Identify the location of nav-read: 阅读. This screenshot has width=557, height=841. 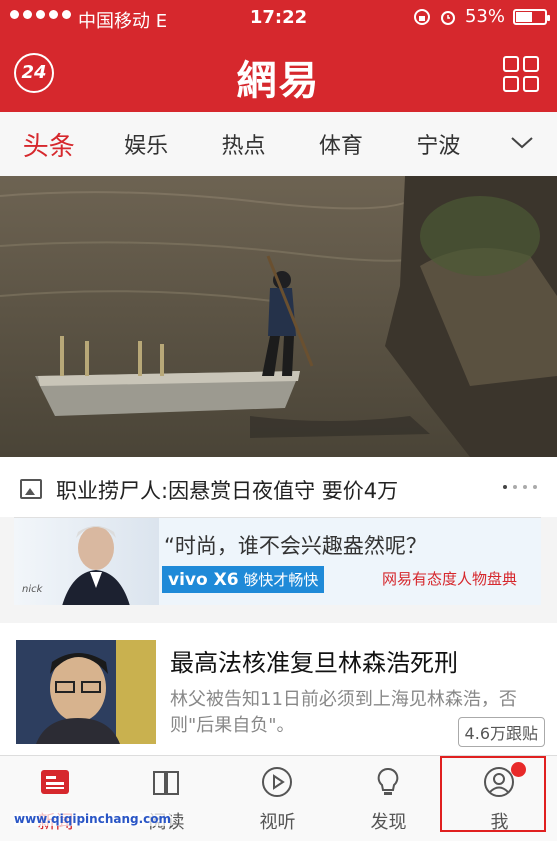
(166, 798).